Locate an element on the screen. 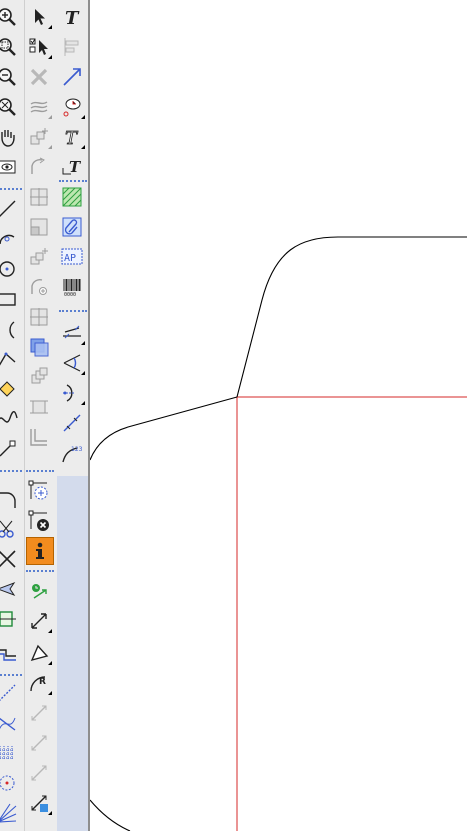  pan-hand-icon is located at coordinates (10, 137).